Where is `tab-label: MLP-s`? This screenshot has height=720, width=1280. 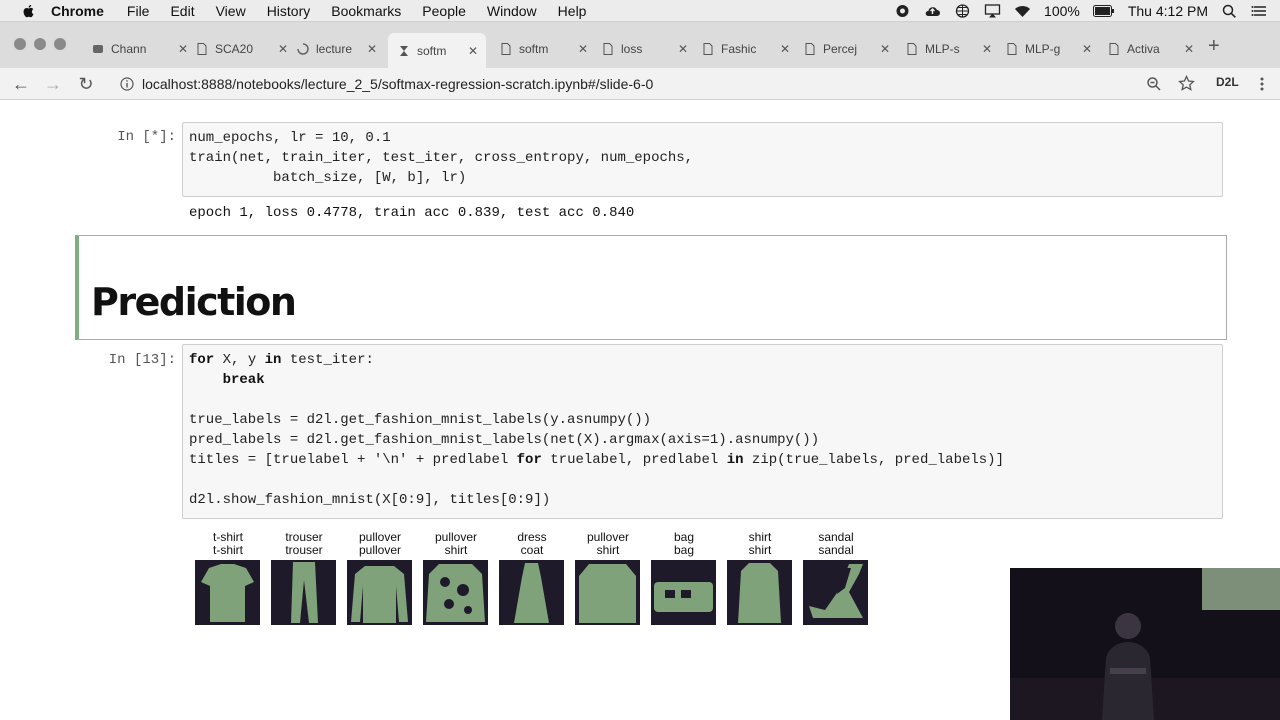
tab-label: MLP-s is located at coordinates (942, 49).